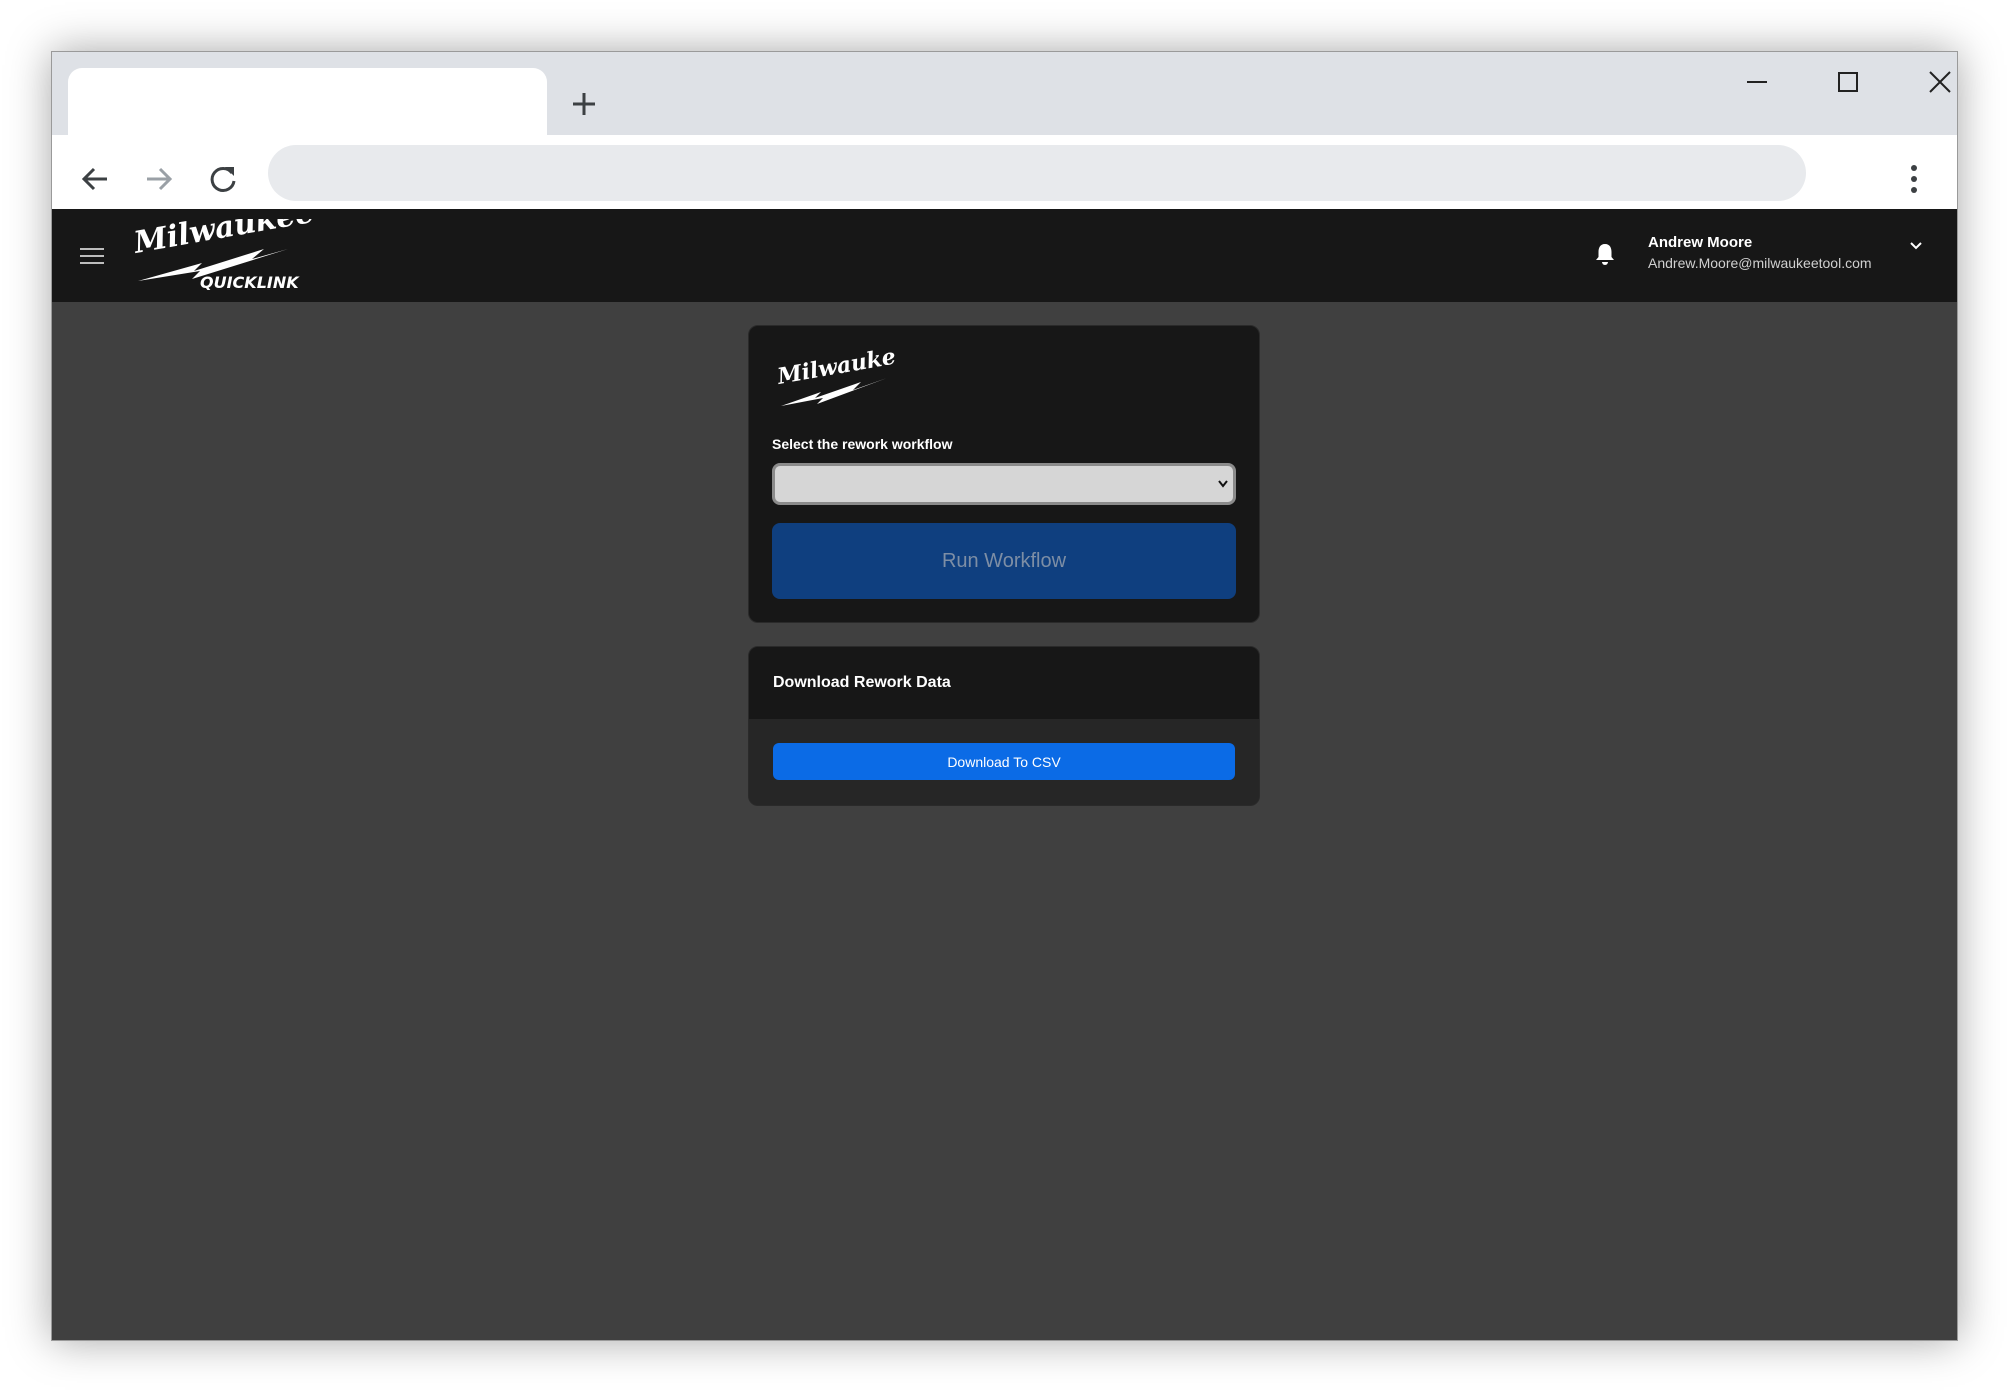 The image size is (2007, 1390). I want to click on browser-menu-button, so click(1914, 179).